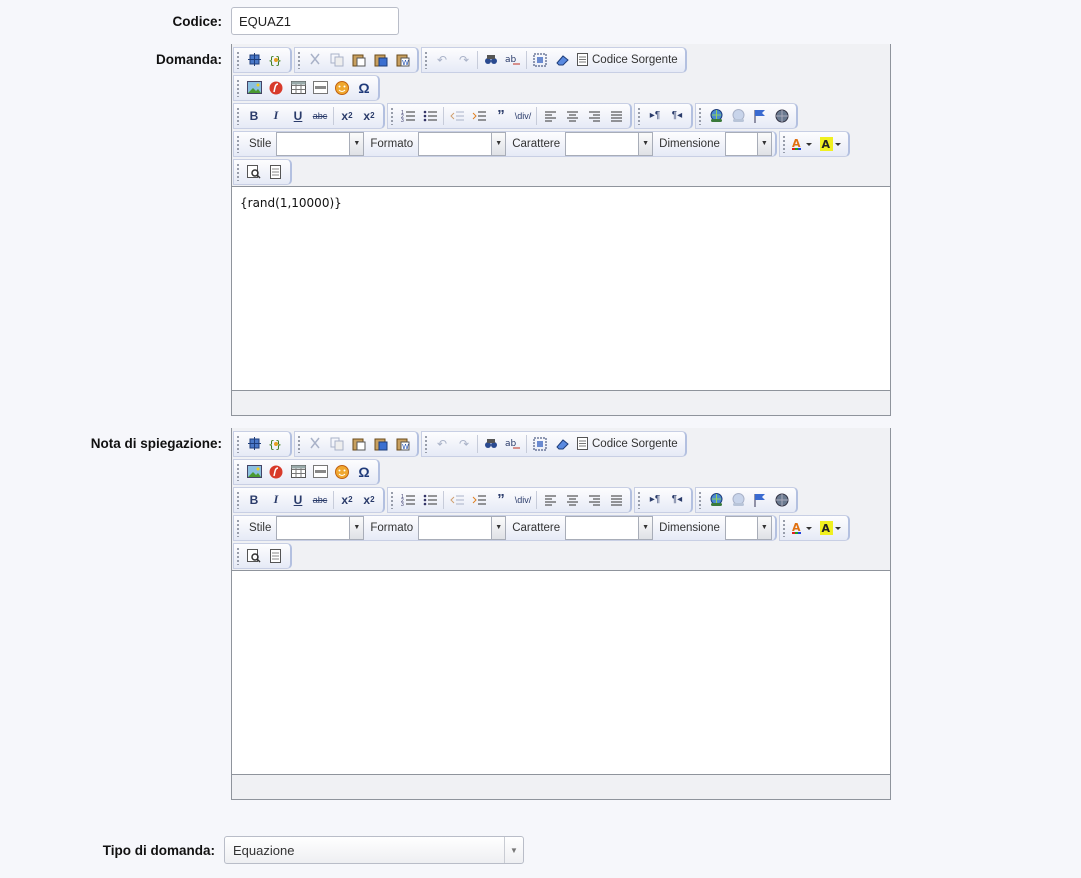  What do you see at coordinates (430, 500) in the screenshot?
I see `bulleted-list-icon` at bounding box center [430, 500].